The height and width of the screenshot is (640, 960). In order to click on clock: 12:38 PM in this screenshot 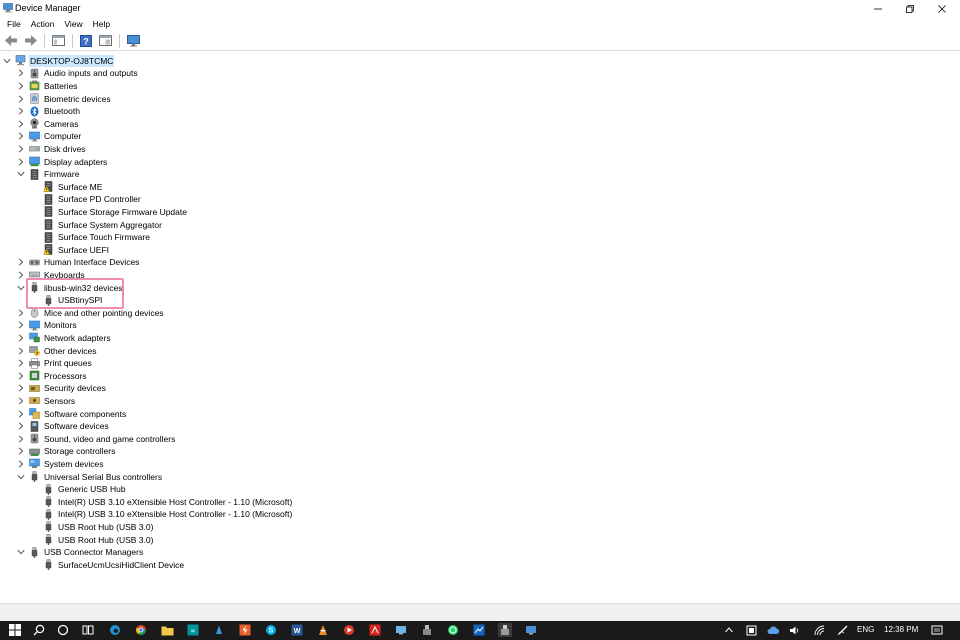, I will do `click(901, 629)`.